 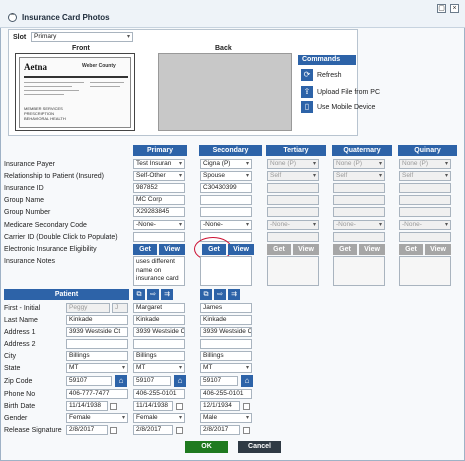 What do you see at coordinates (293, 176) in the screenshot?
I see `relationship-select-tertiary: Self` at bounding box center [293, 176].